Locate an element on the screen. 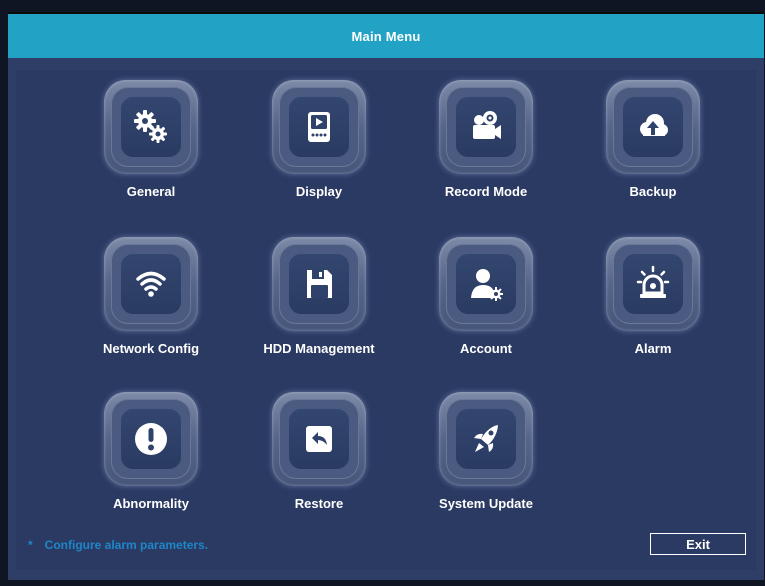 The width and height of the screenshot is (765, 586). hint-message: Configure alarm parameters. is located at coordinates (126, 545).